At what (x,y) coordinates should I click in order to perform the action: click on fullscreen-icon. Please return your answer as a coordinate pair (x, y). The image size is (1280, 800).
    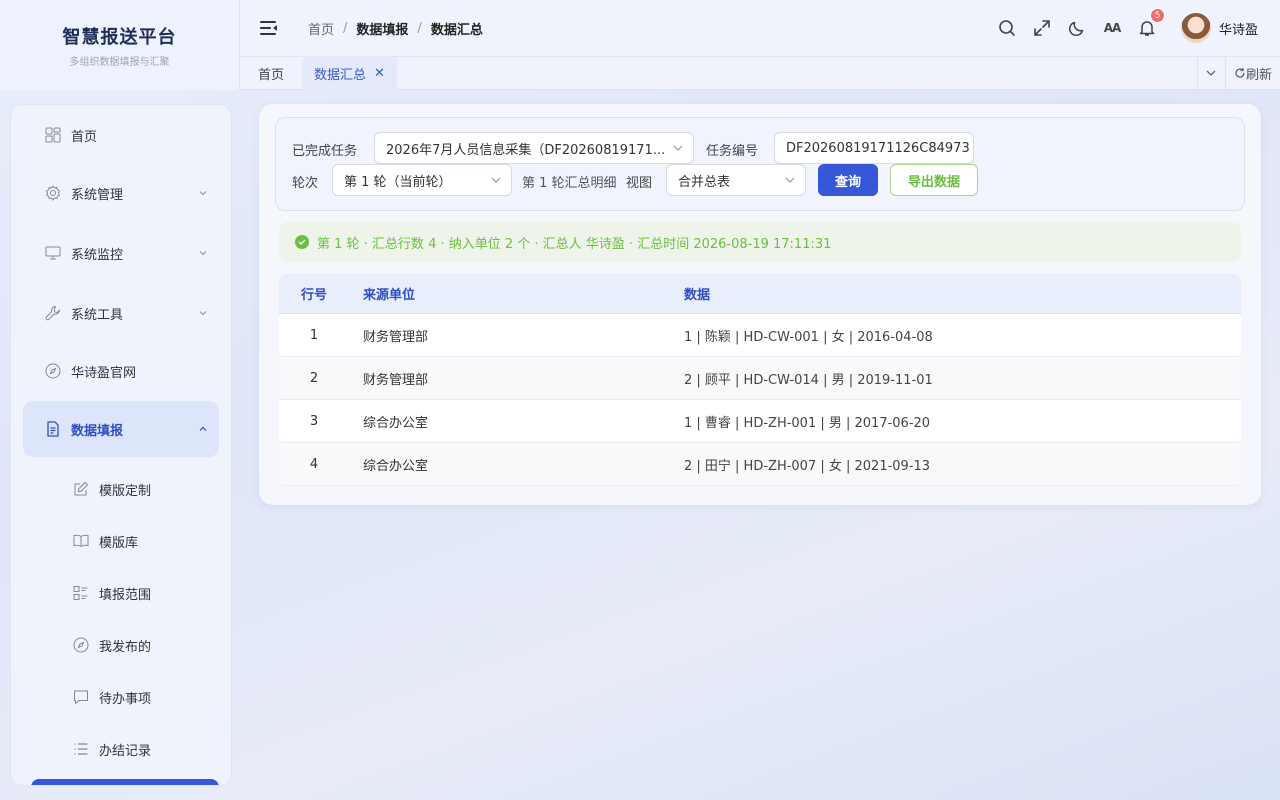
    Looking at the image, I should click on (1042, 28).